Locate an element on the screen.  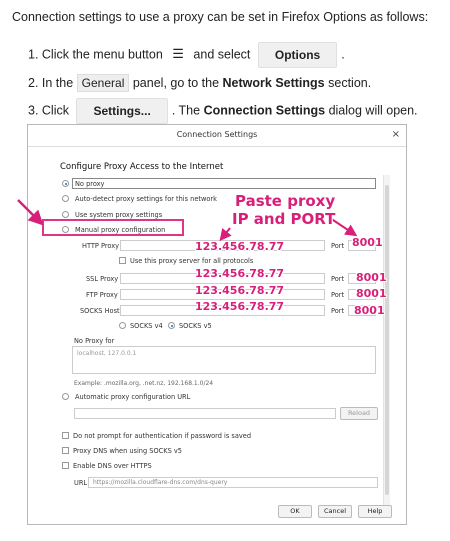
step-1-post: . is located at coordinates (343, 54).